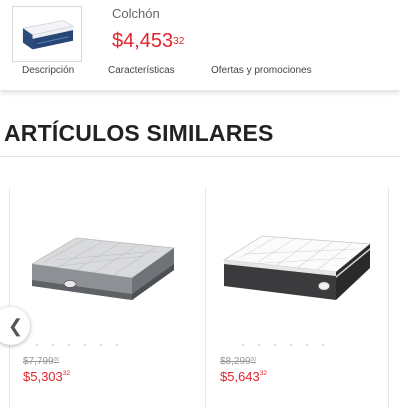 The width and height of the screenshot is (400, 407). Describe the element at coordinates (179, 41) in the screenshot. I see `product-price-cents: 32` at that location.